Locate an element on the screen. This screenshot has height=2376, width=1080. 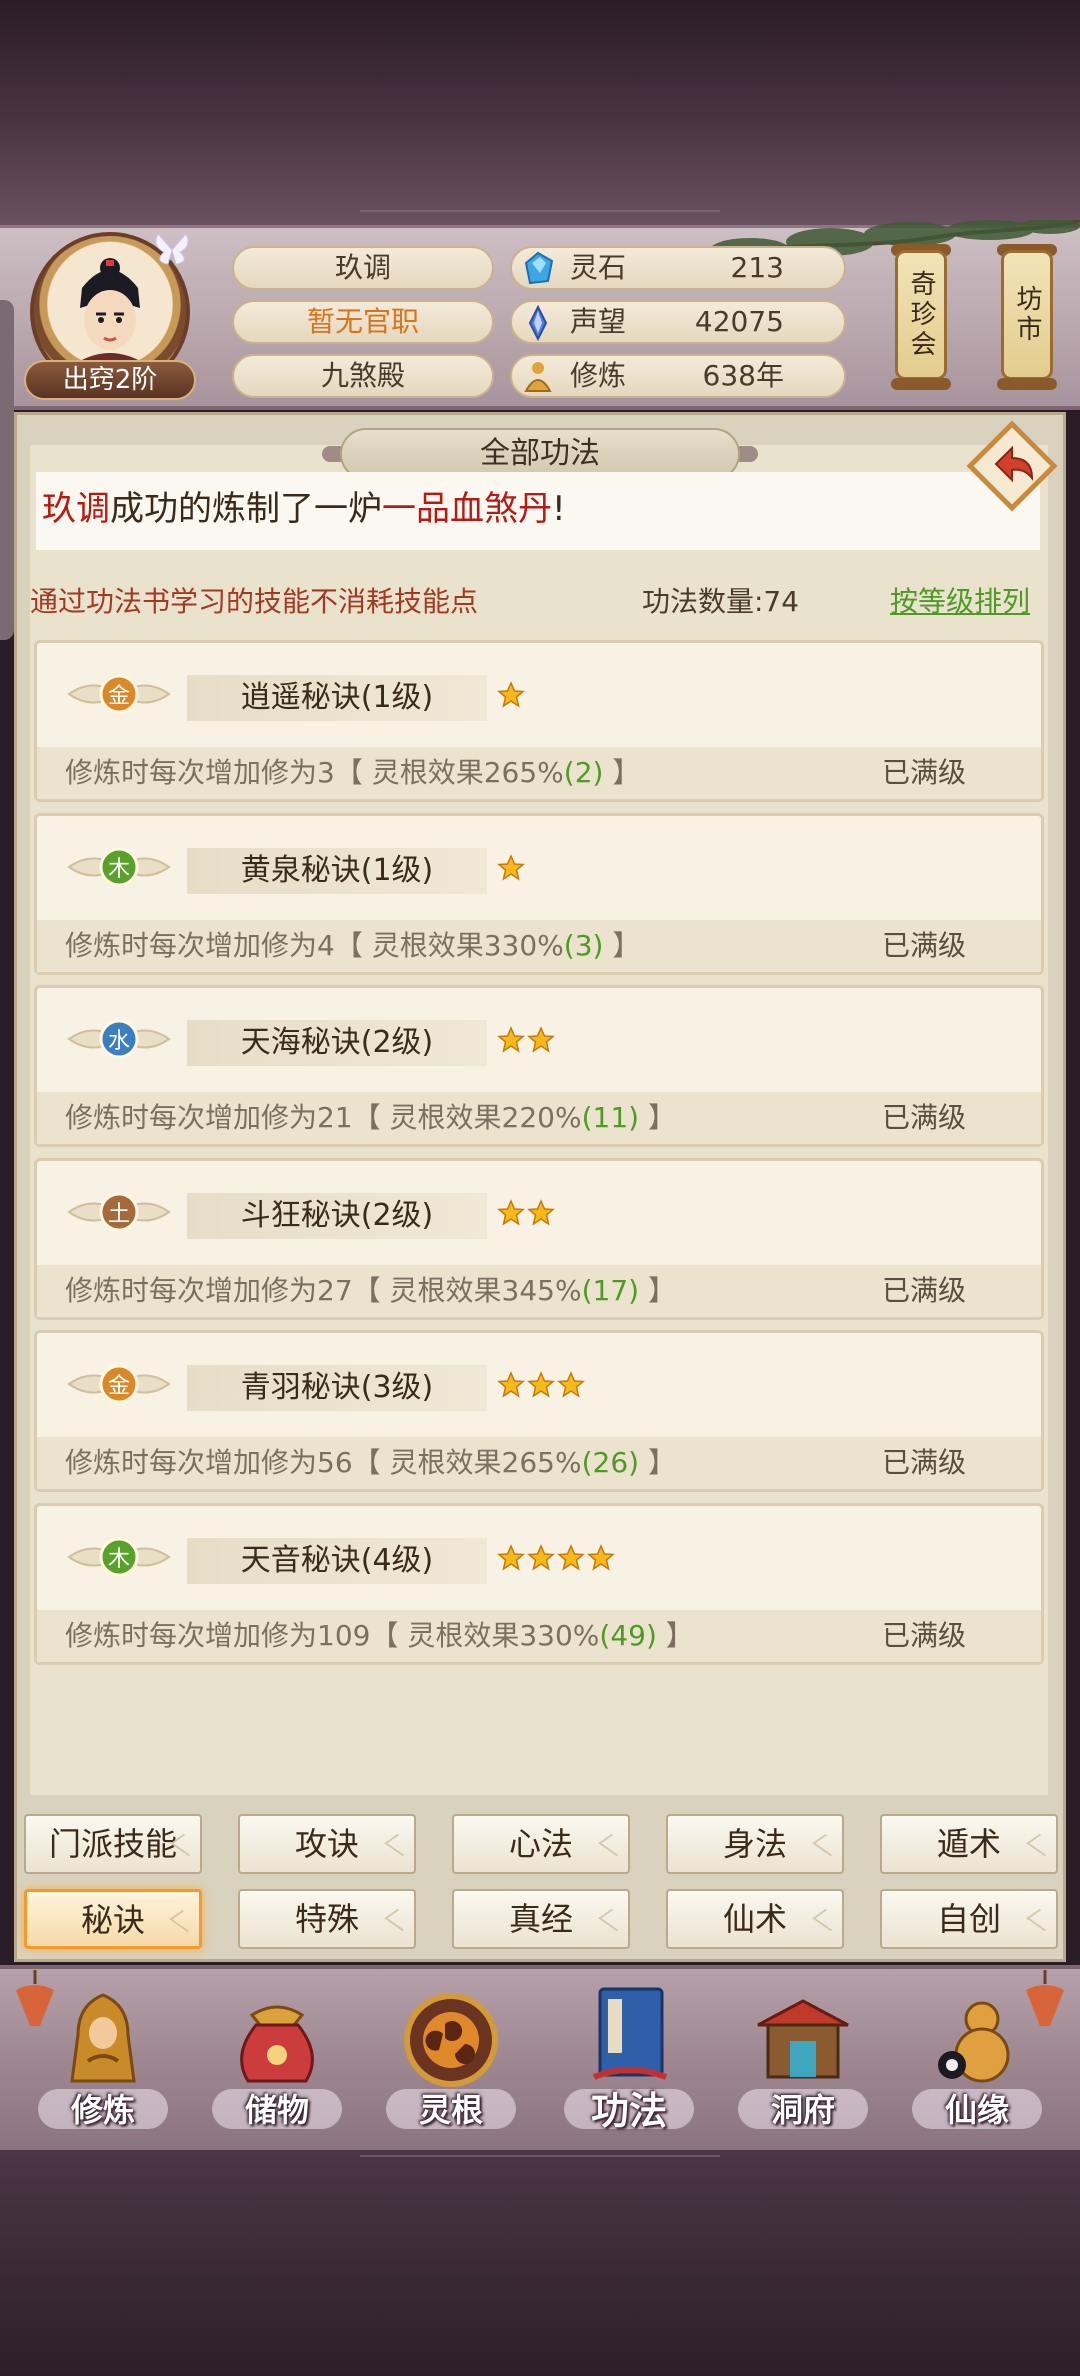
skill-description: 修炼时每次增加修为27【 灵根效果345%(17) 】 is located at coordinates (370, 1291).